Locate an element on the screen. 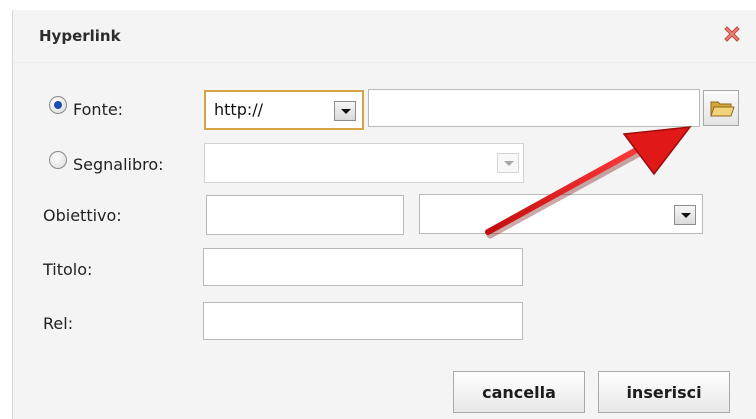  dialog-title: Hyperlink is located at coordinates (80, 36).